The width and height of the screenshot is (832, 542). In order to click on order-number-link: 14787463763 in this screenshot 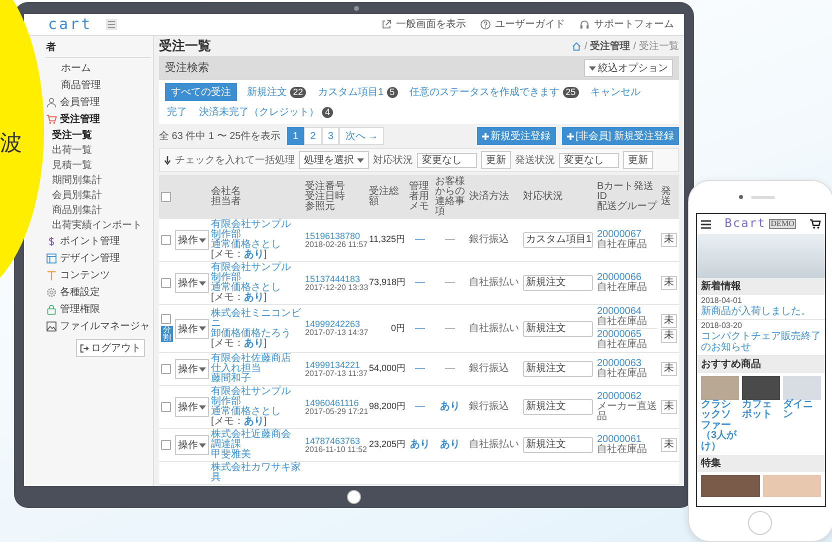, I will do `click(335, 441)`.